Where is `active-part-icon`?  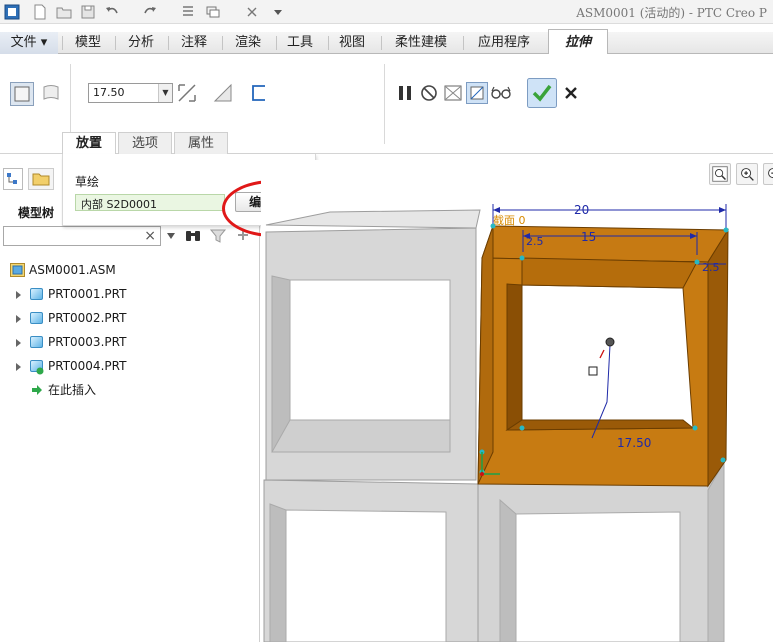
active-part-icon is located at coordinates (40, 371).